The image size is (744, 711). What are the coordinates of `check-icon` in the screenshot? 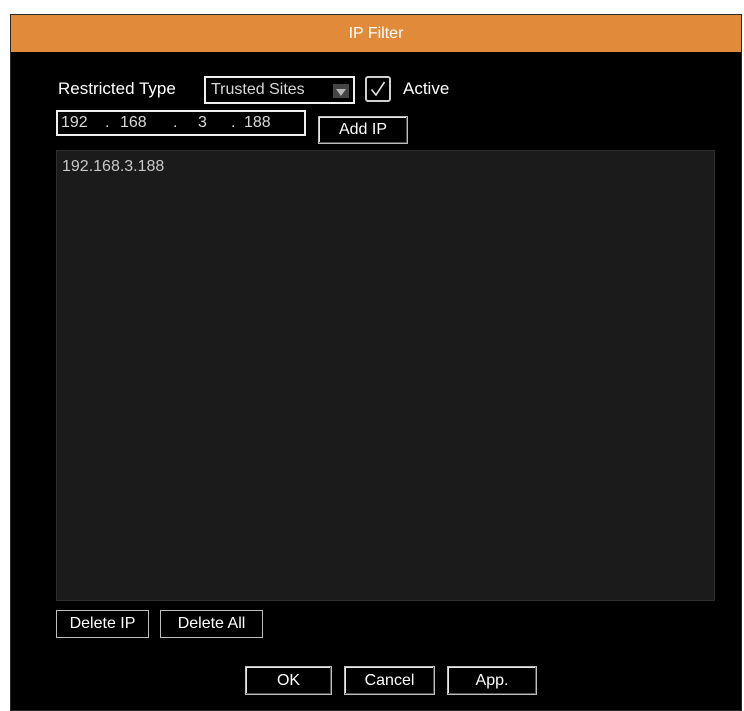 It's located at (378, 89).